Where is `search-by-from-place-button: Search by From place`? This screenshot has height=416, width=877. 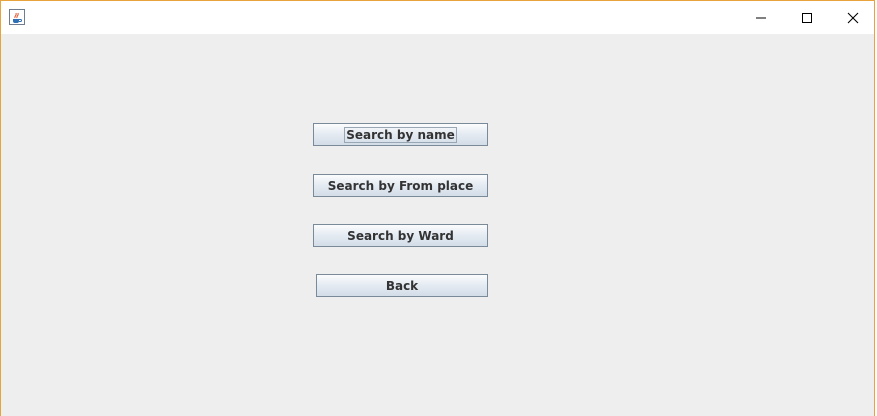
search-by-from-place-button: Search by From place is located at coordinates (400, 185).